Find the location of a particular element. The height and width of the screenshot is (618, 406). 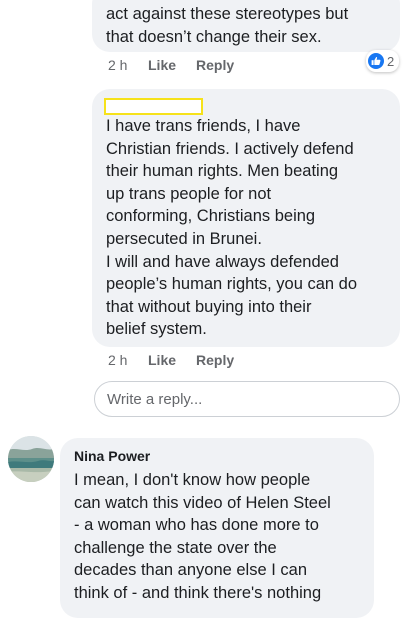

reaction-count: 2 is located at coordinates (391, 61).